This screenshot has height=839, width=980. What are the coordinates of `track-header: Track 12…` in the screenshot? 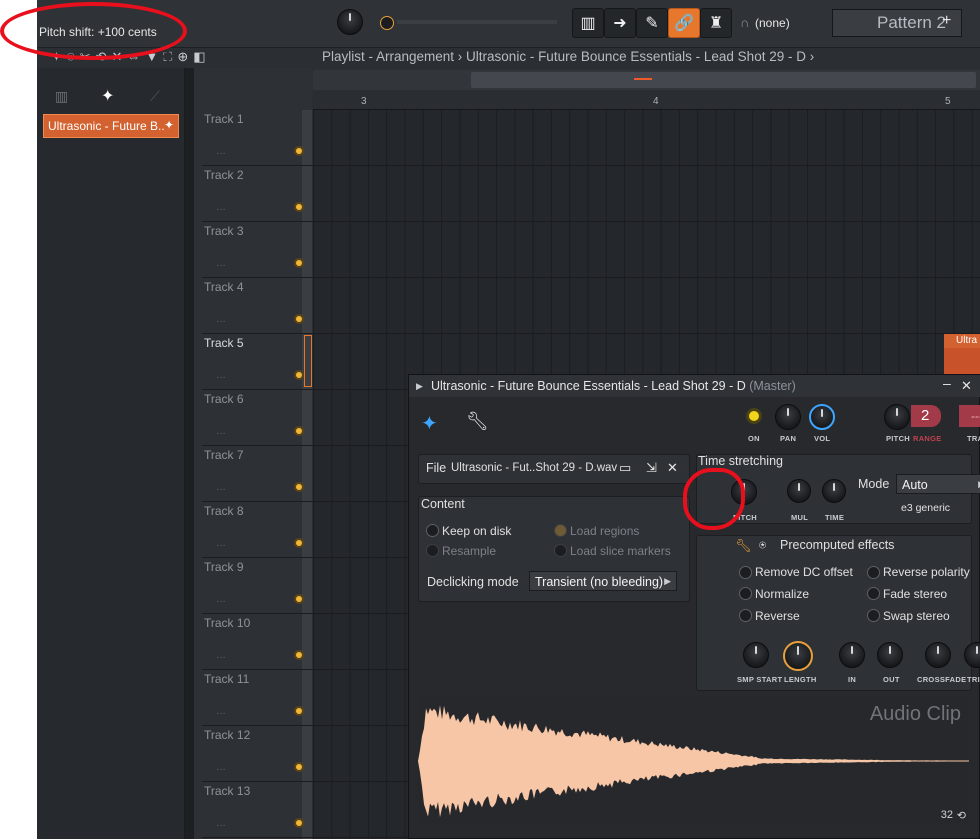 It's located at (253, 754).